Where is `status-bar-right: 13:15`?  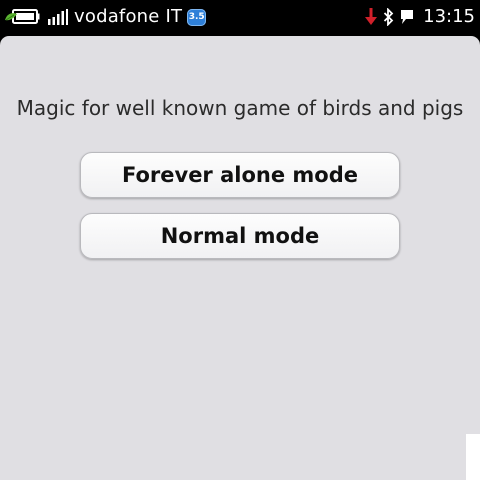
status-bar-right: 13:15 is located at coordinates (419, 17).